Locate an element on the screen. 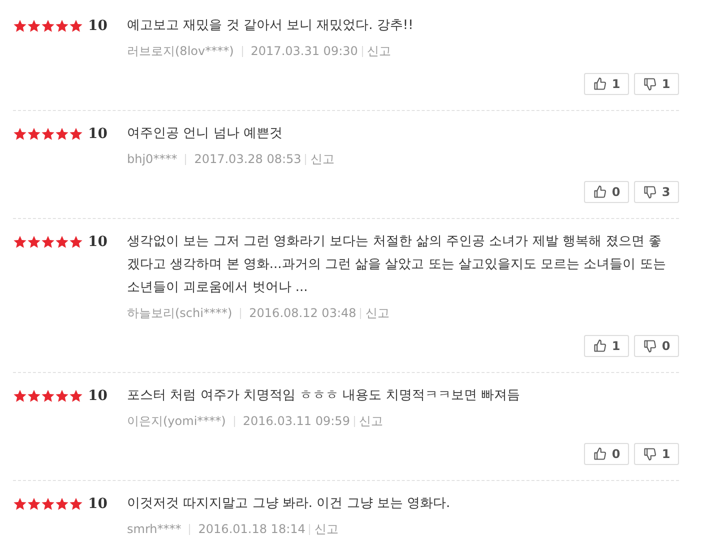 Image resolution: width=717 pixels, height=553 pixels. review-text: 이것저것 따지지말고 그냥 봐라. 이건 그냥 보는 영화다. is located at coordinates (289, 504).